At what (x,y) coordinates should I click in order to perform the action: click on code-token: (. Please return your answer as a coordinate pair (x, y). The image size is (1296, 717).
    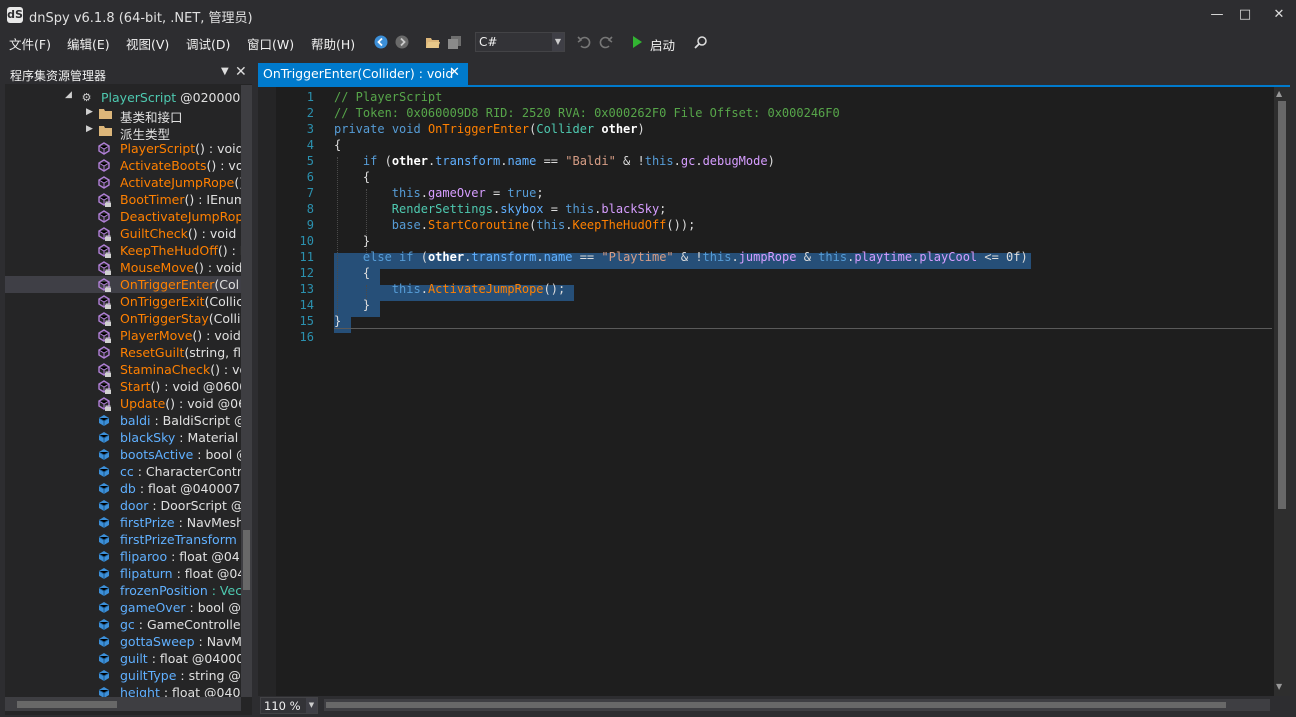
    Looking at the image, I should click on (384, 161).